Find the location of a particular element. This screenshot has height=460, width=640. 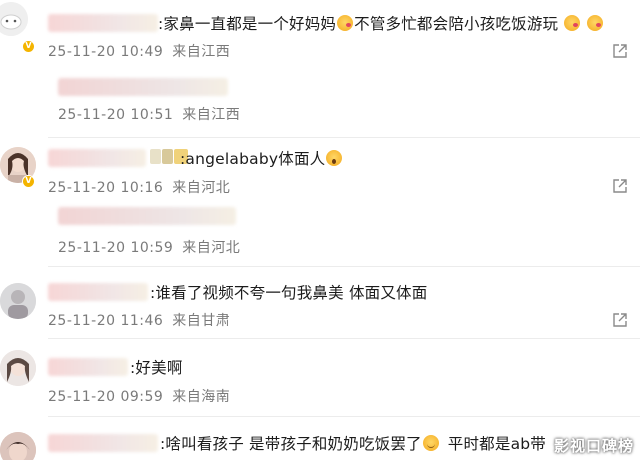

reply-meta: 25-11-20 10:59 来自河北 is located at coordinates (149, 247).